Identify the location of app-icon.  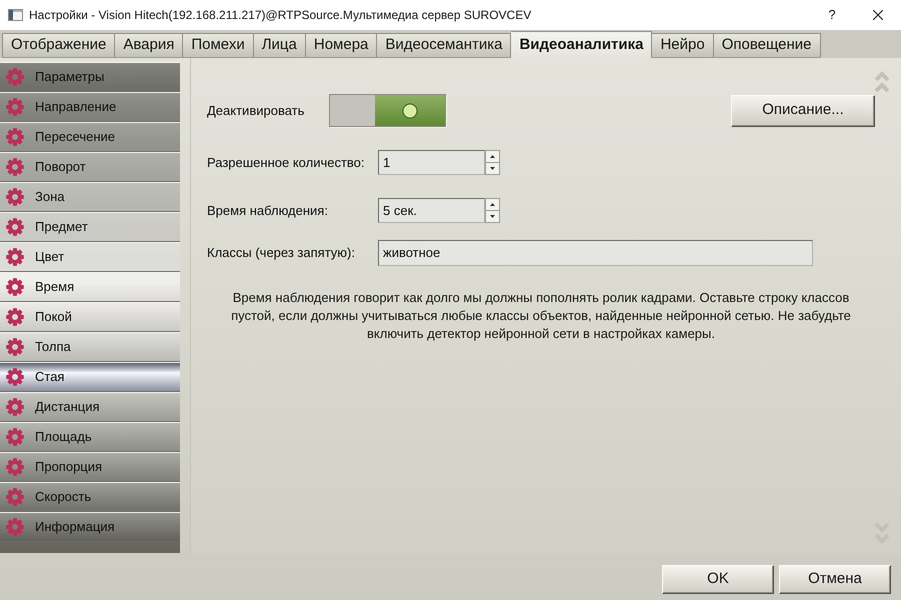
(15, 15).